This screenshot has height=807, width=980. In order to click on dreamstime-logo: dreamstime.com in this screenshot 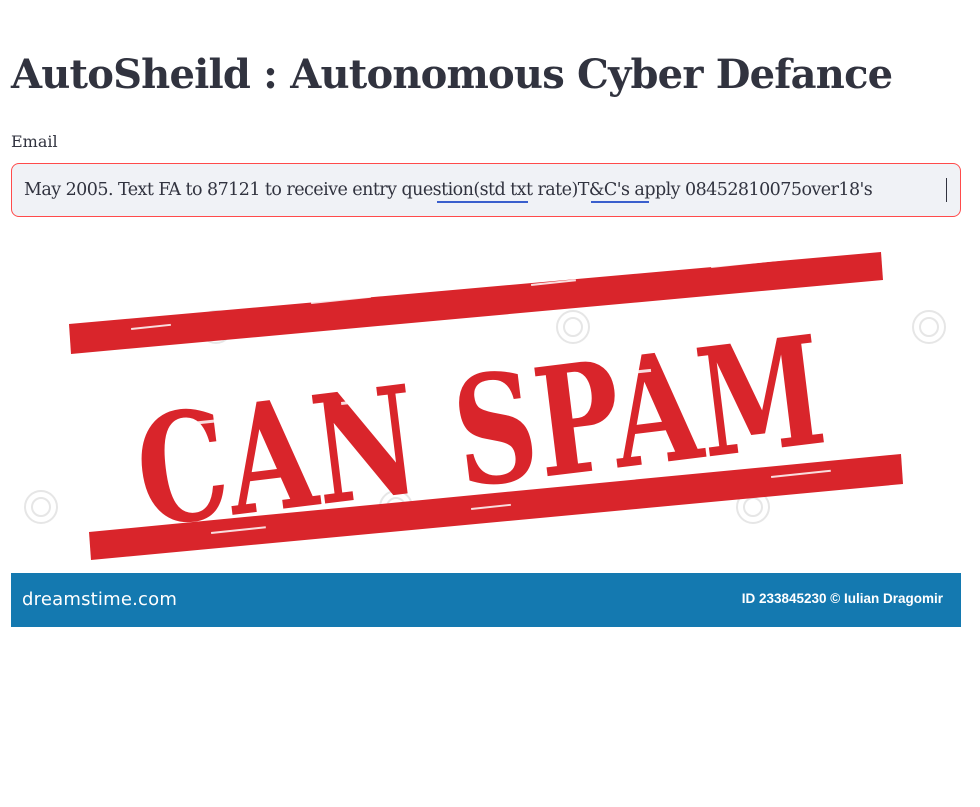, I will do `click(100, 599)`.